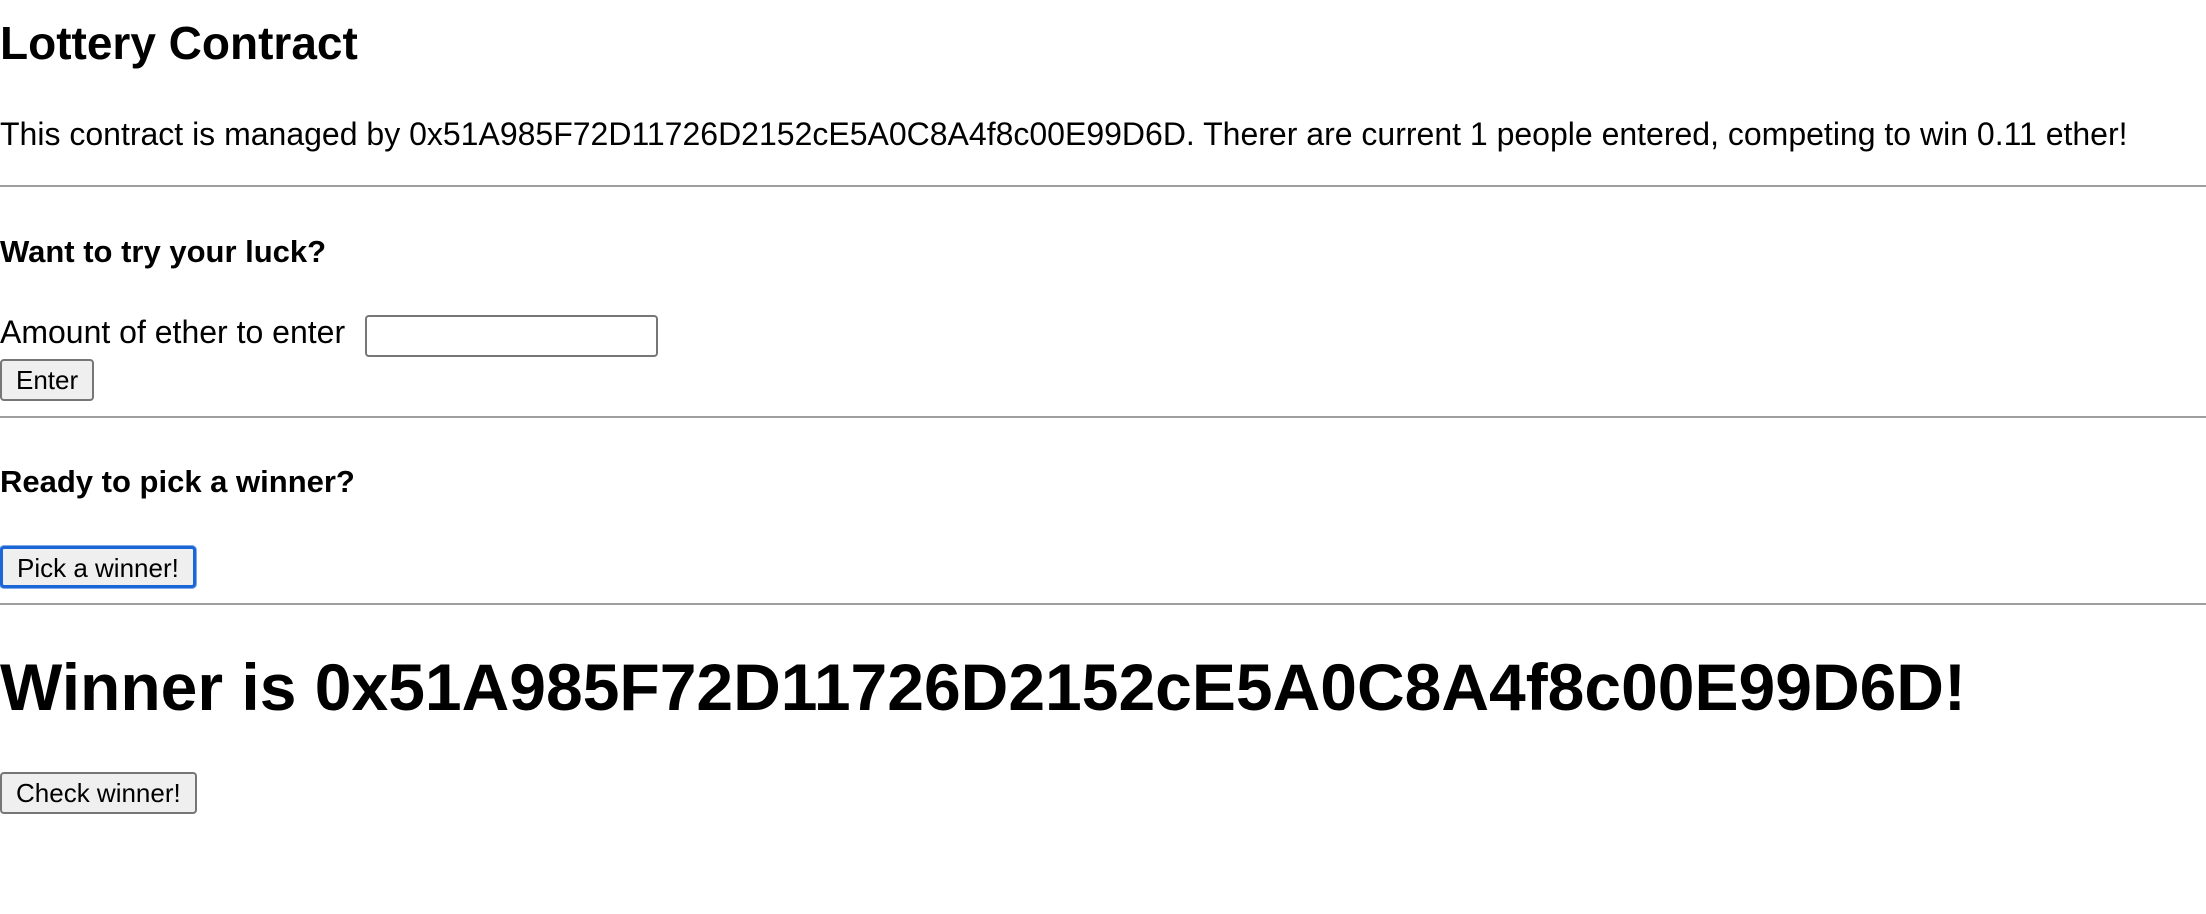 This screenshot has height=914, width=2206. What do you see at coordinates (98, 567) in the screenshot?
I see `pick-winner-button: Pick a winner!` at bounding box center [98, 567].